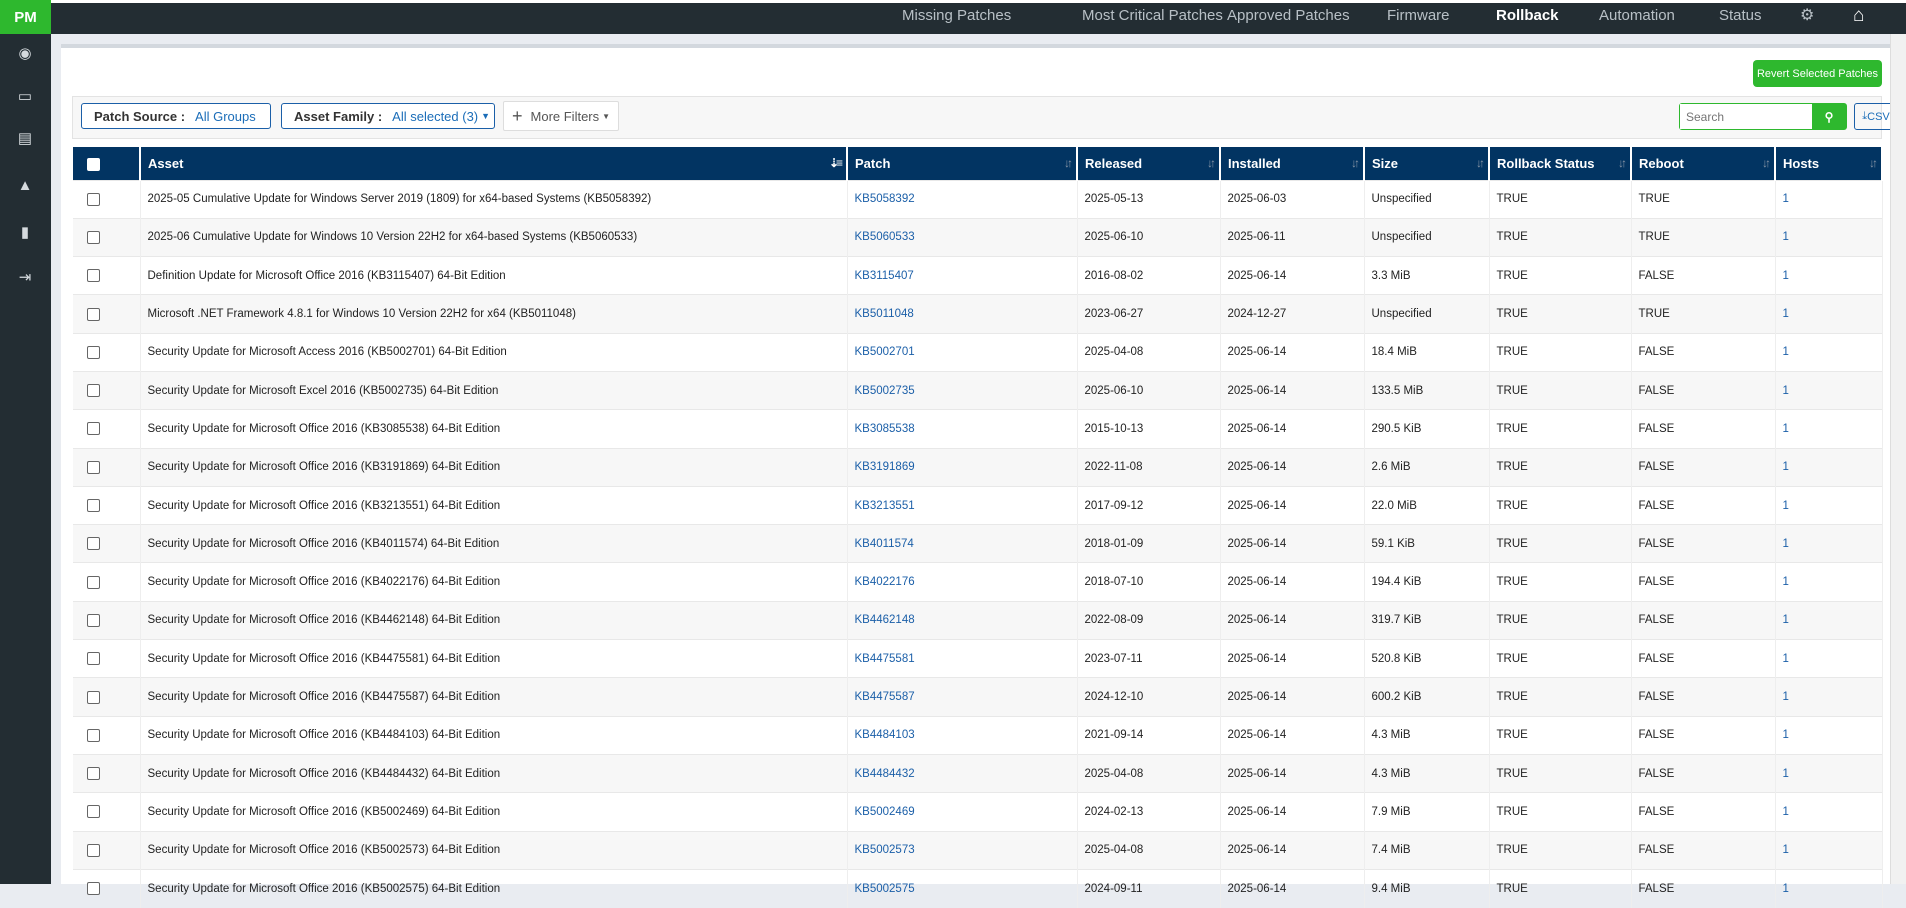  I want to click on cell-patch: KB3085538, so click(962, 429).